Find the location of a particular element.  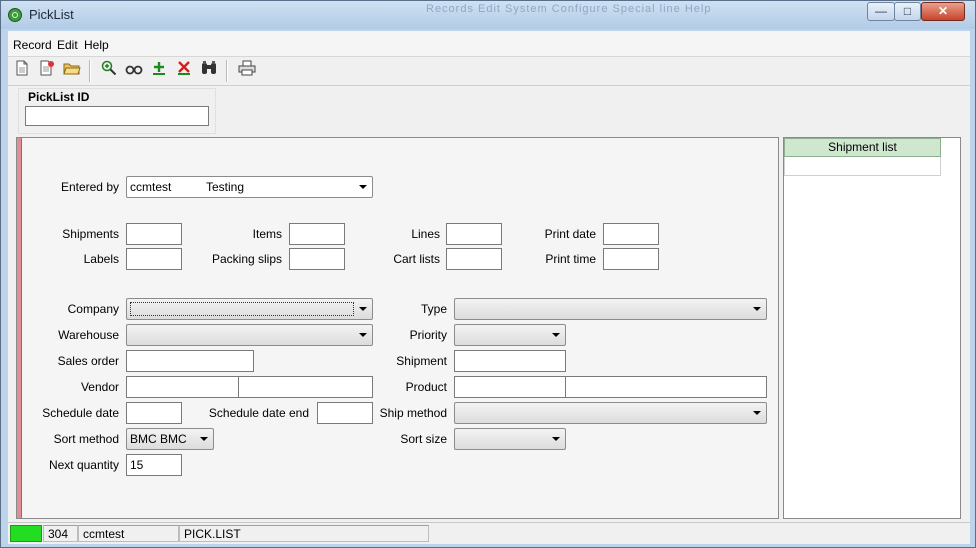

record-status-bar is located at coordinates (19, 328).